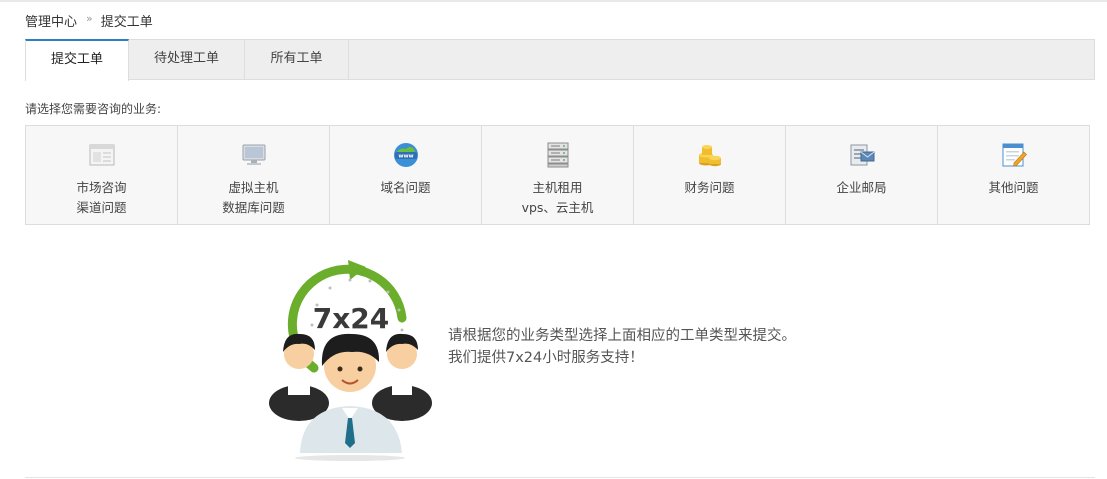 This screenshot has width=1107, height=479. I want to click on category-enterprise-mail: 企业邮局, so click(862, 175).